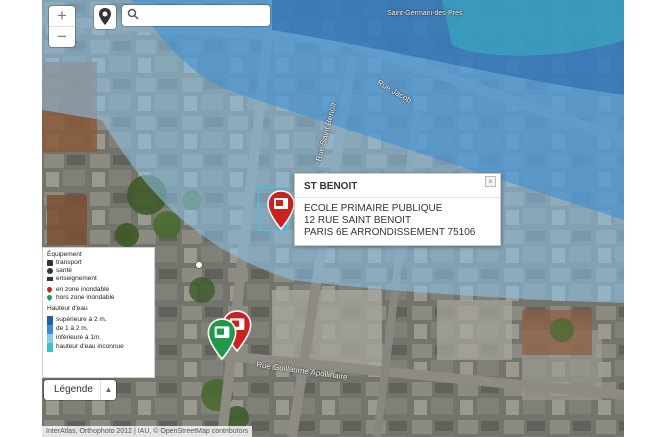  Describe the element at coordinates (397, 186) in the screenshot. I see `popup-title: ST BENOIT` at that location.